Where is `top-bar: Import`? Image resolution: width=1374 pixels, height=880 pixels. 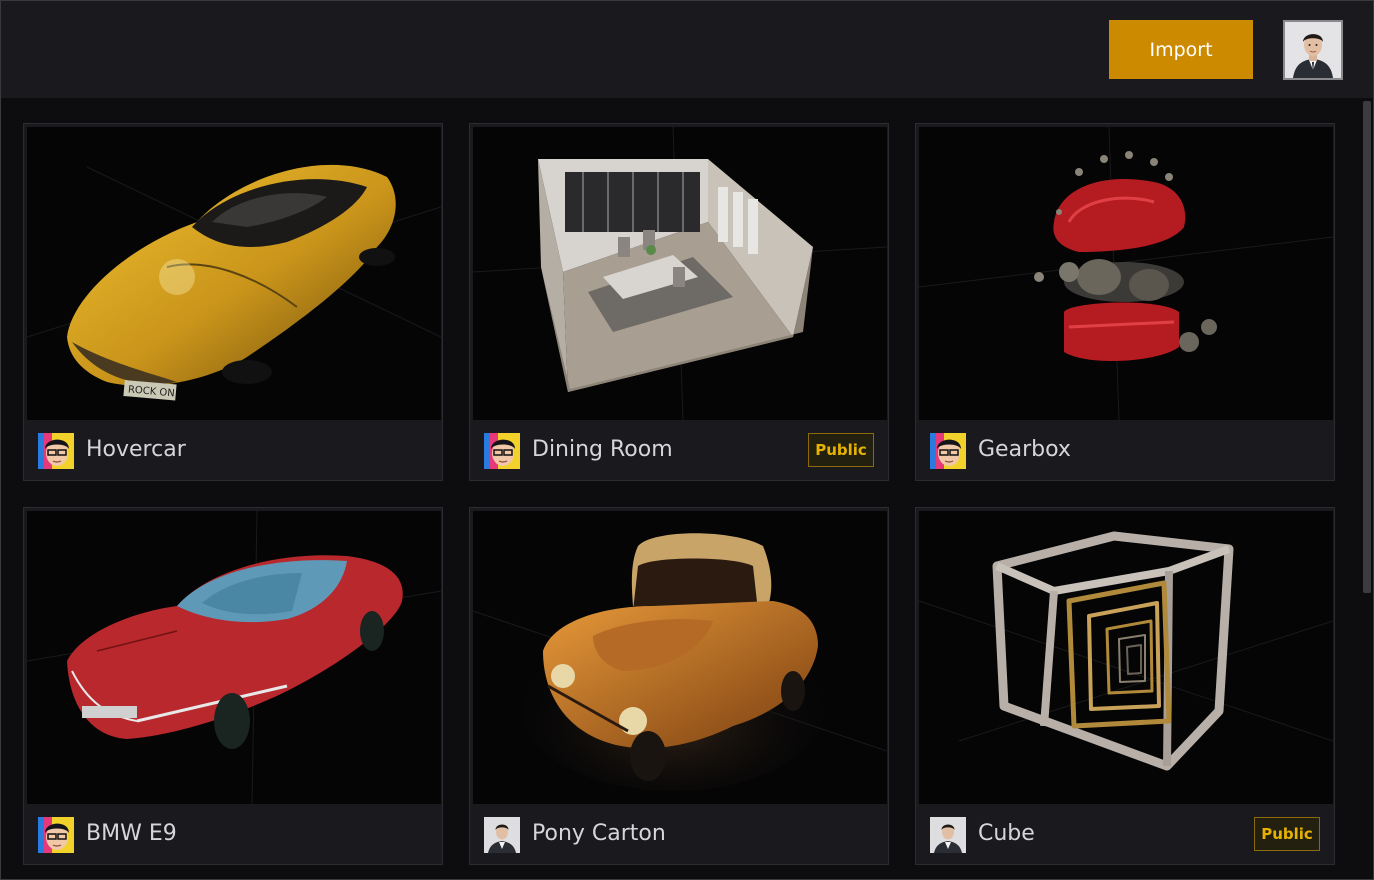 top-bar: Import is located at coordinates (687, 49).